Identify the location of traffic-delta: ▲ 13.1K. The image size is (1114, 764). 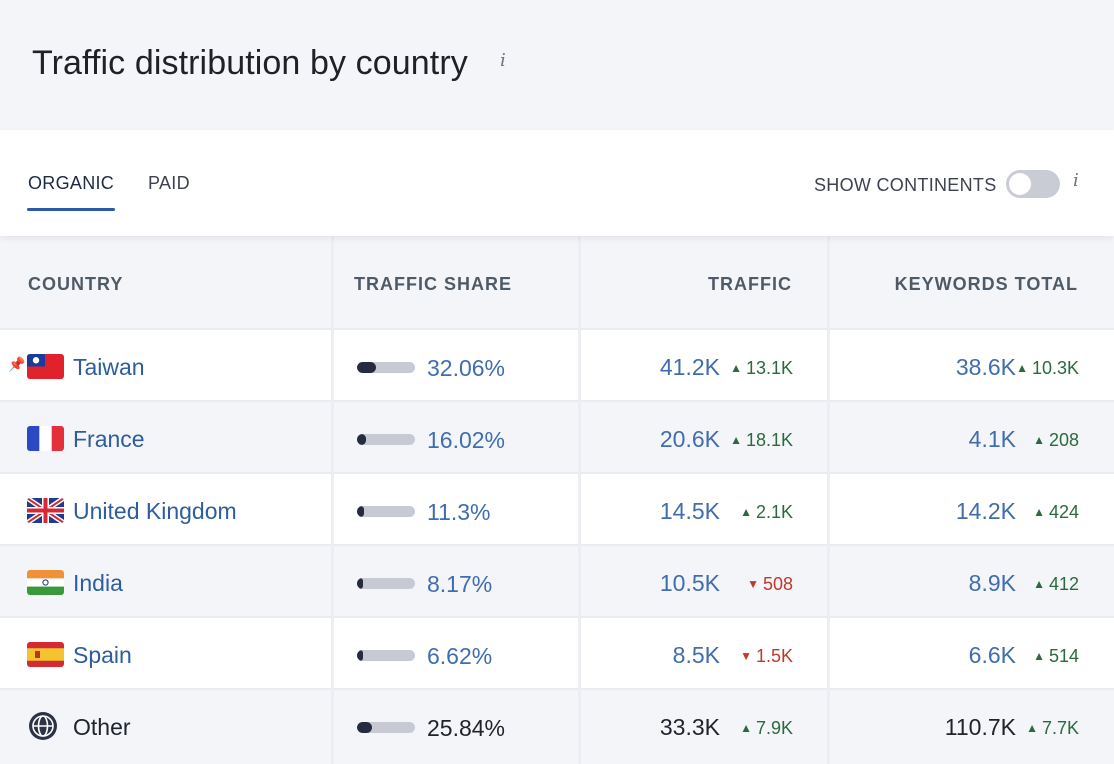
(761, 368).